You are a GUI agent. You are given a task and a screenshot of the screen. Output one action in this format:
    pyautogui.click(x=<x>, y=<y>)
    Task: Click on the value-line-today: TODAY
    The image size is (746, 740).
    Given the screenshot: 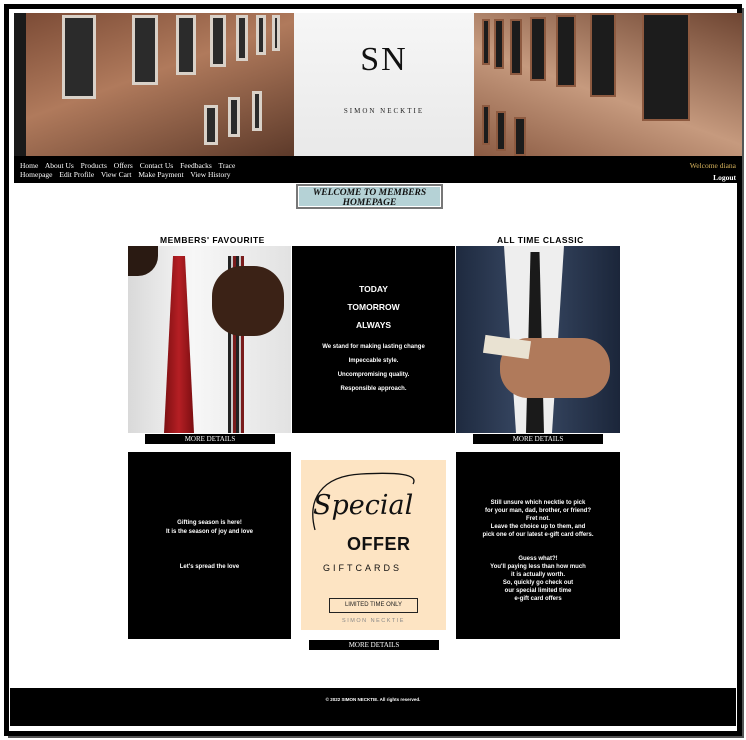 What is the action you would take?
    pyautogui.click(x=373, y=289)
    